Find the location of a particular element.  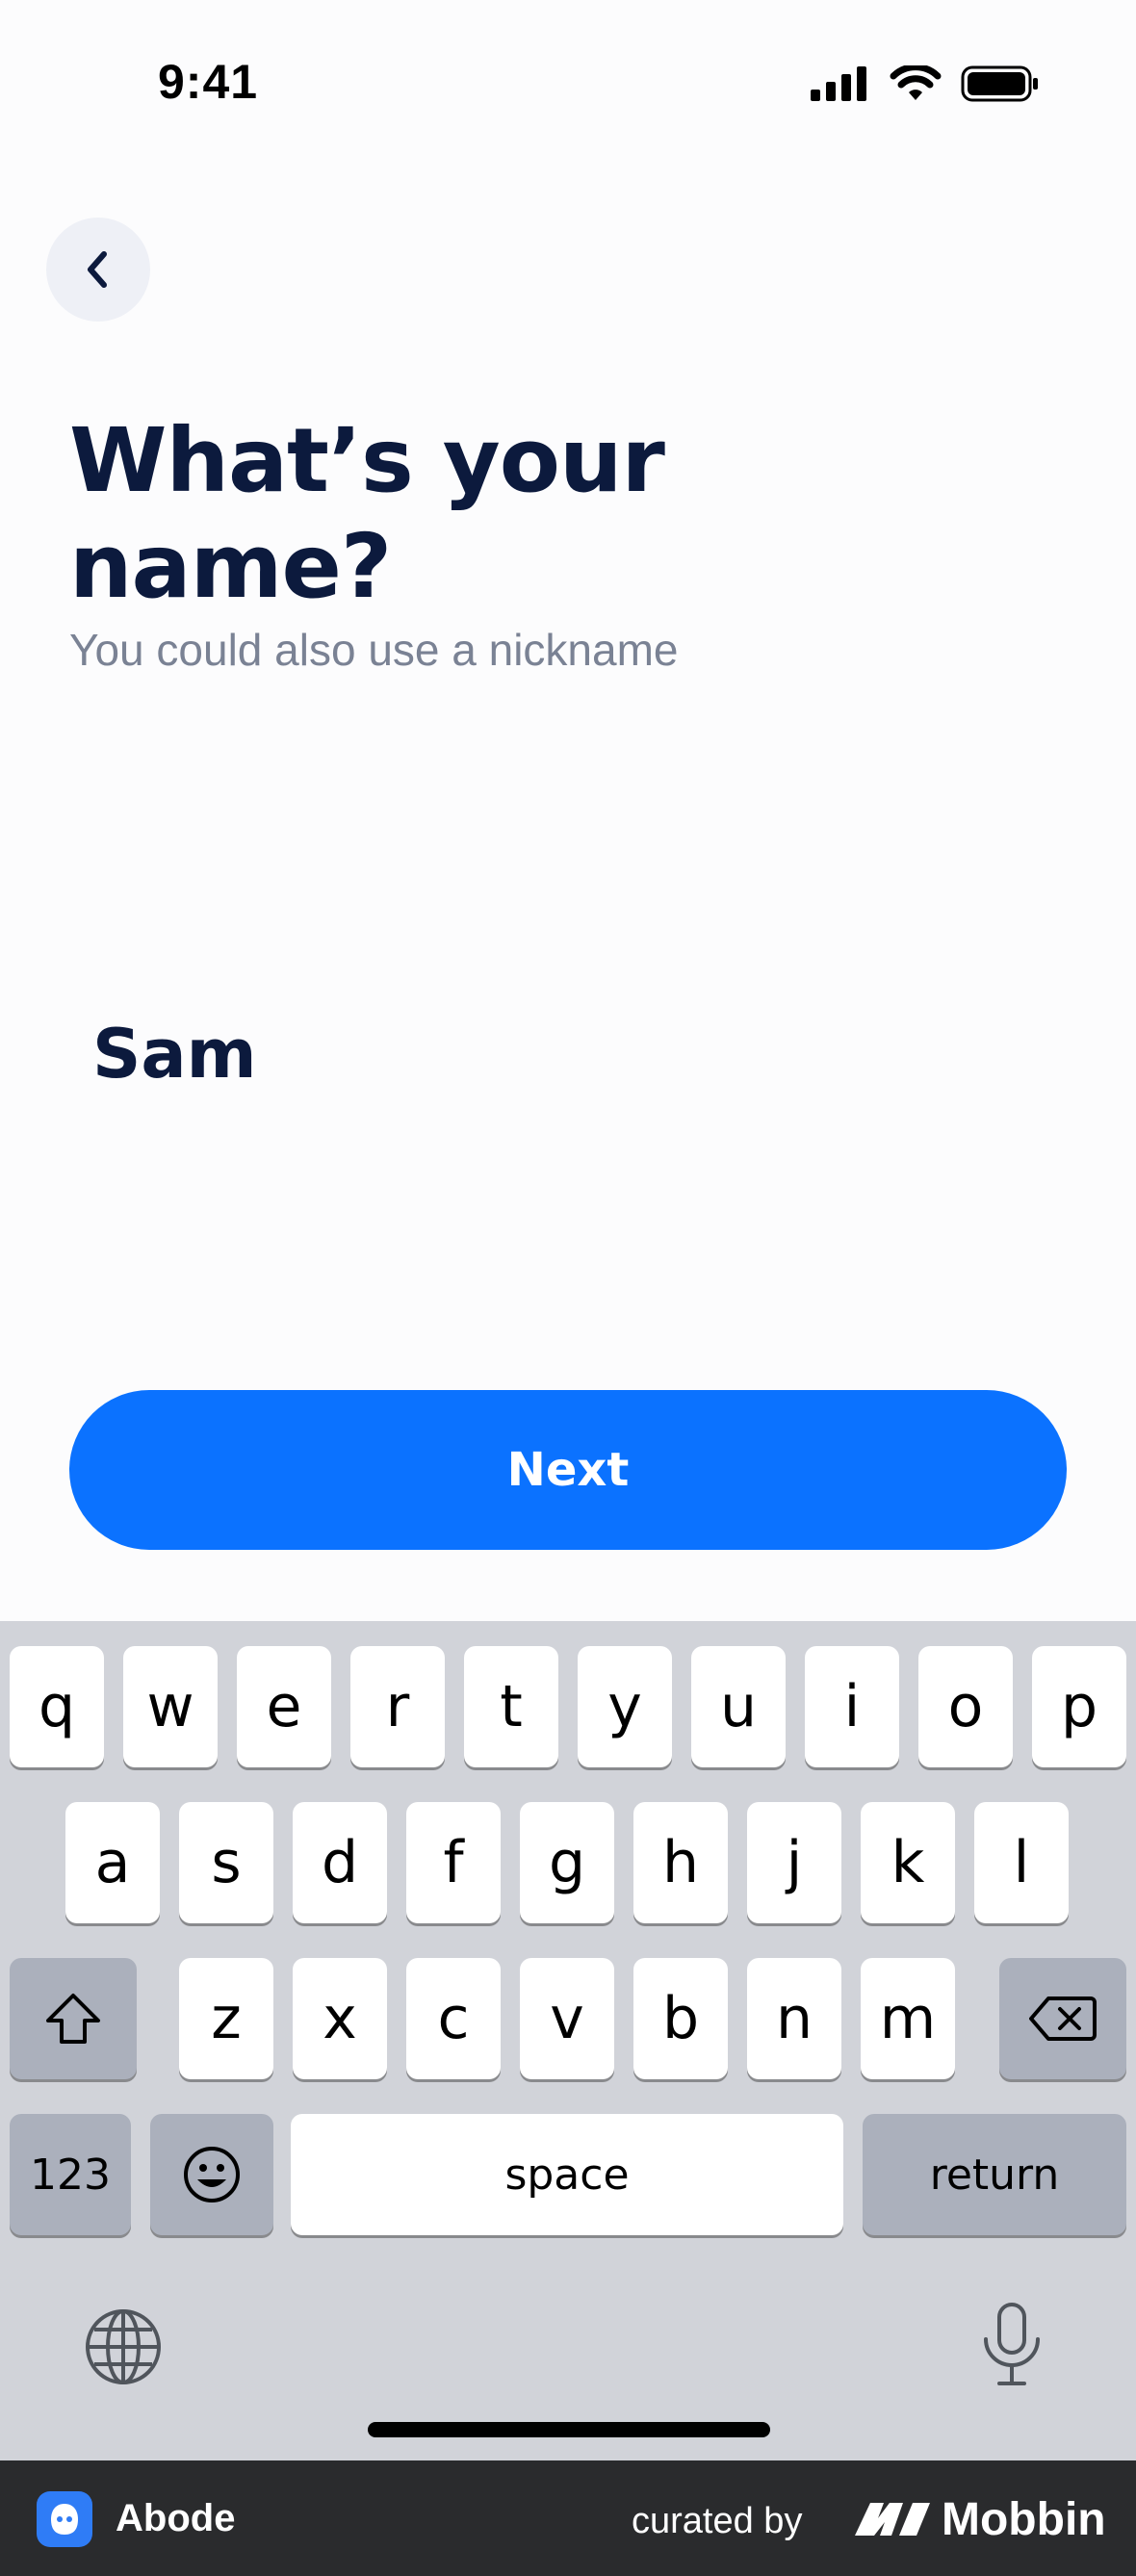

key-e: e is located at coordinates (284, 1706).